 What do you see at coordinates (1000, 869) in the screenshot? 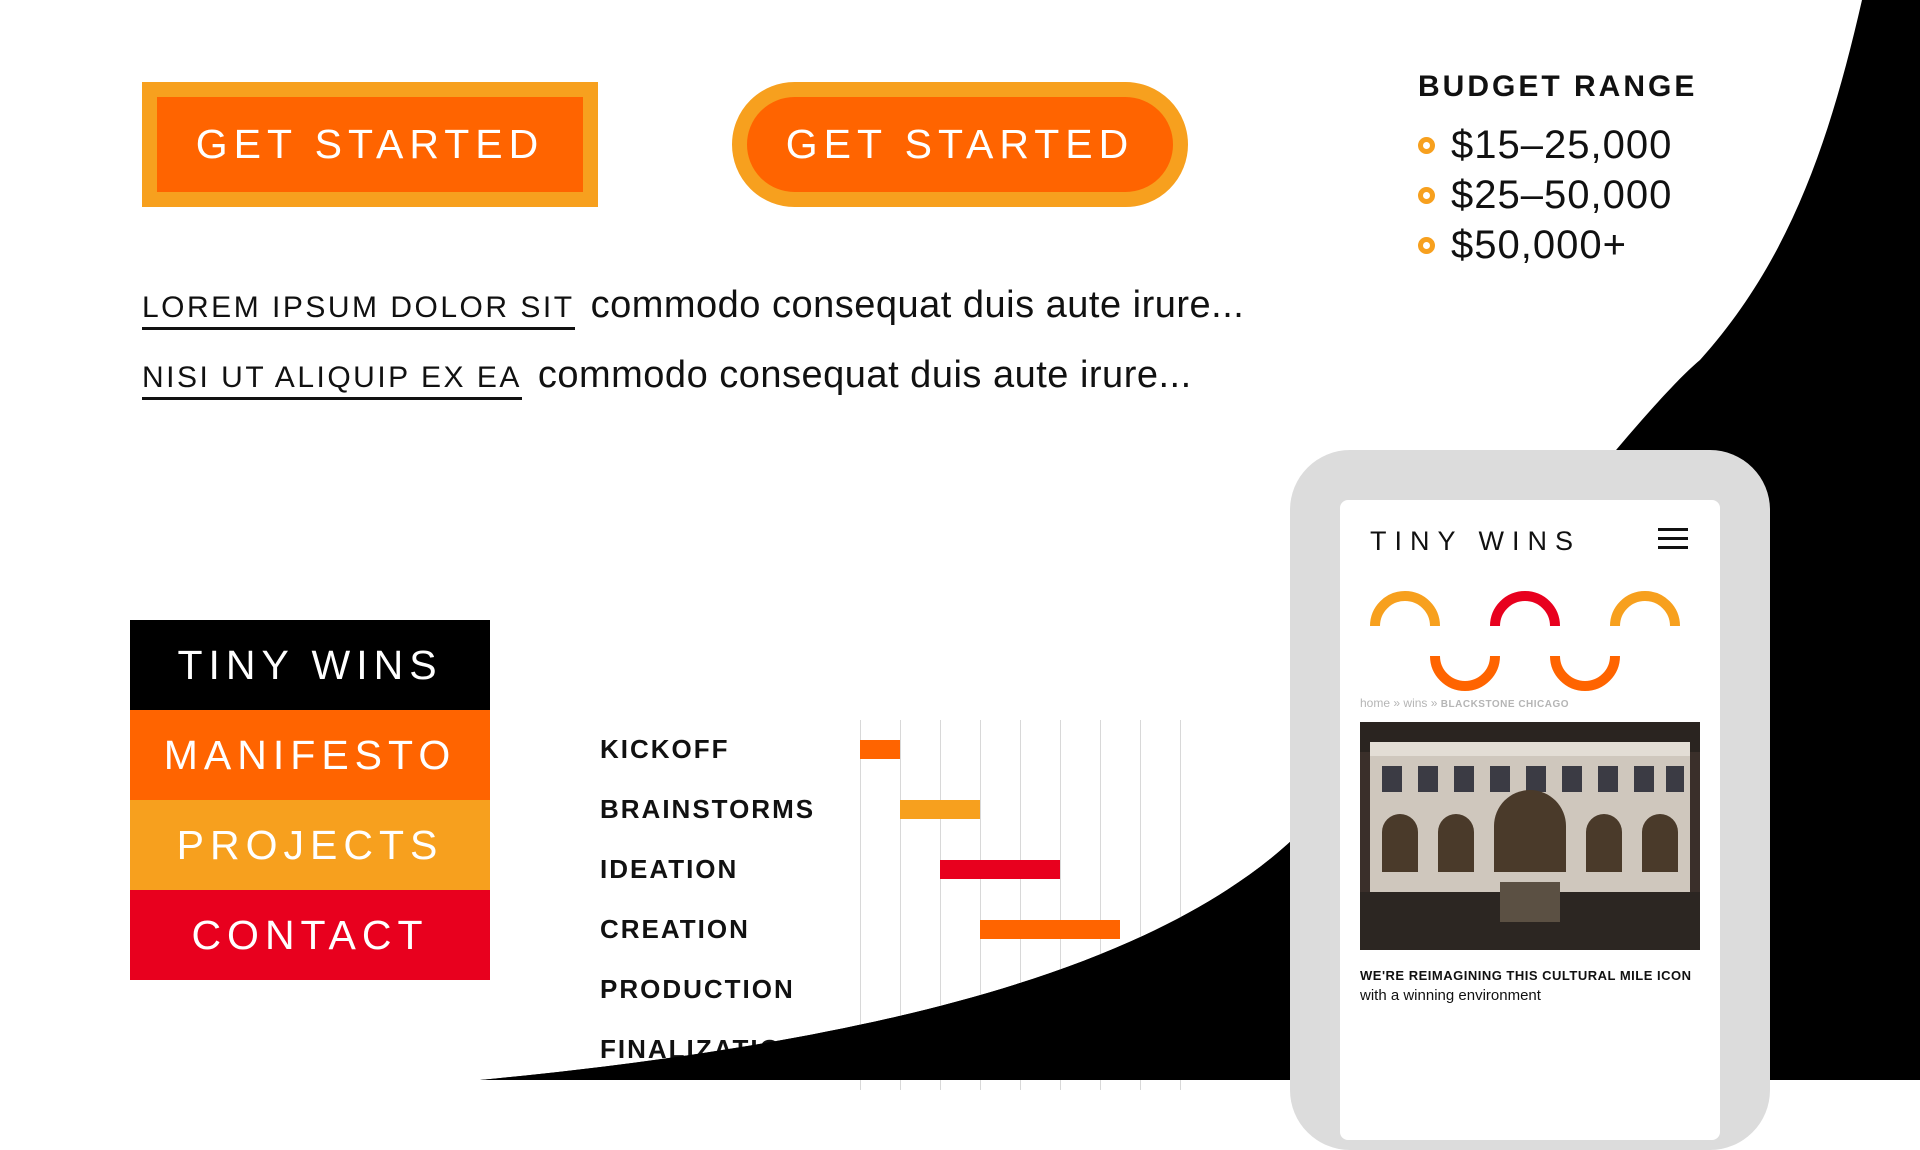
I see `timeline-bar-ideation` at bounding box center [1000, 869].